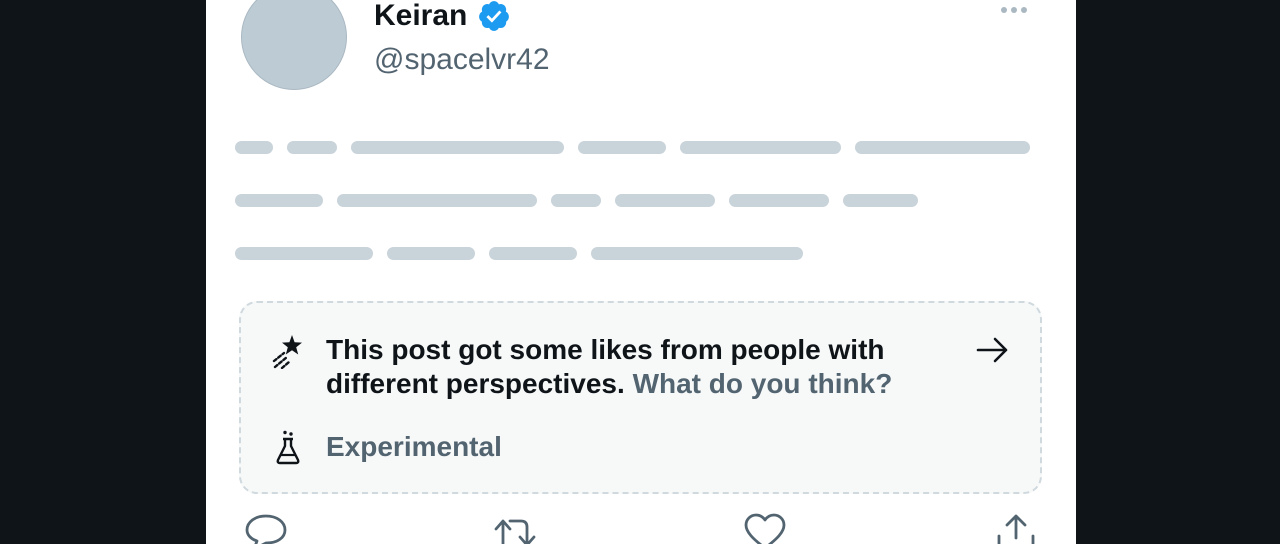 This screenshot has height=544, width=1280. What do you see at coordinates (288, 447) in the screenshot?
I see `flask-icon` at bounding box center [288, 447].